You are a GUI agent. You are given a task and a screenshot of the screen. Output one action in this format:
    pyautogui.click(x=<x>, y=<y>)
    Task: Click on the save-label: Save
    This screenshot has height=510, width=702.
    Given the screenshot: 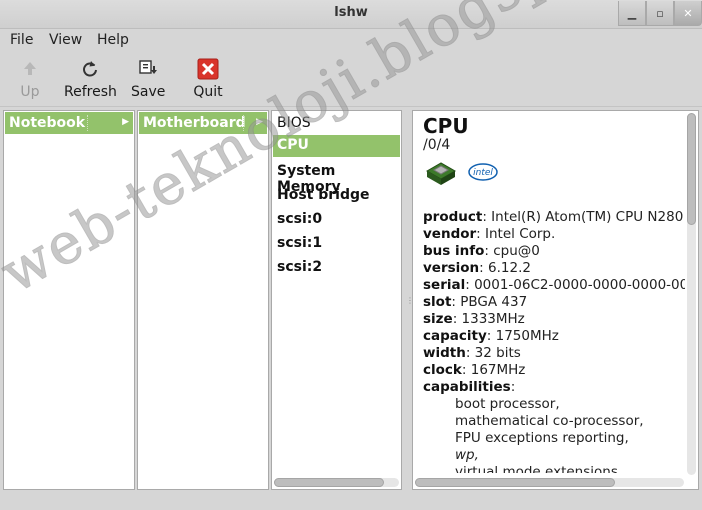 What is the action you would take?
    pyautogui.click(x=148, y=92)
    